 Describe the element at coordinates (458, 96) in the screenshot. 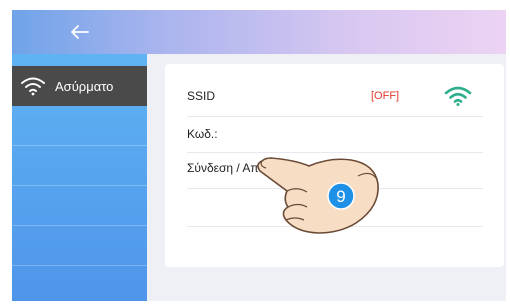

I see `wifi-signal-icon` at that location.